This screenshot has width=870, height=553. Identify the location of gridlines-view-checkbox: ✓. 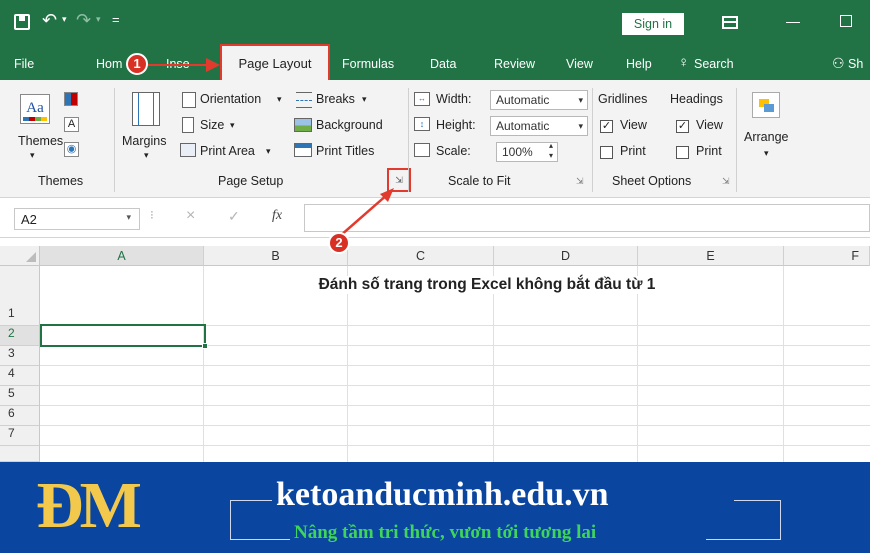
(606, 126).